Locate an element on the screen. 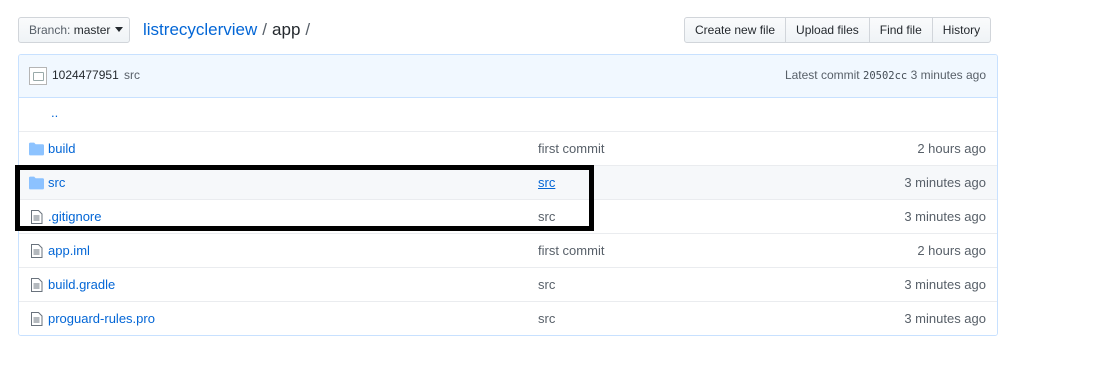  parent-directory-row: .. is located at coordinates (508, 114).